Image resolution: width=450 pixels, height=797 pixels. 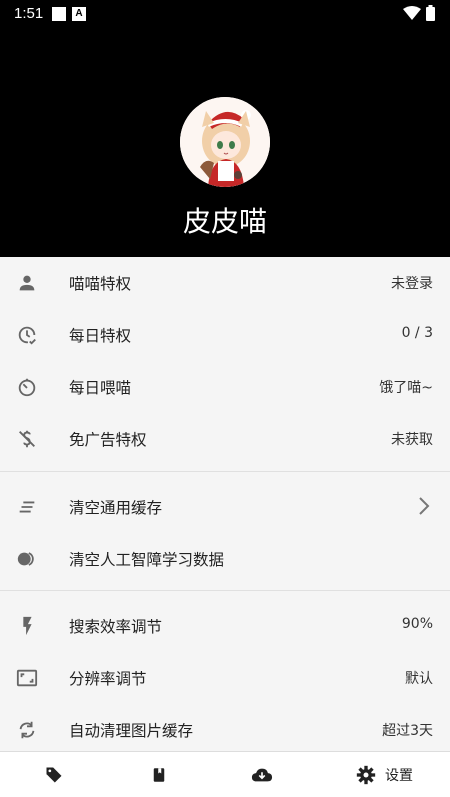 I want to click on menu-item-value: 0 / 3, so click(x=417, y=333).